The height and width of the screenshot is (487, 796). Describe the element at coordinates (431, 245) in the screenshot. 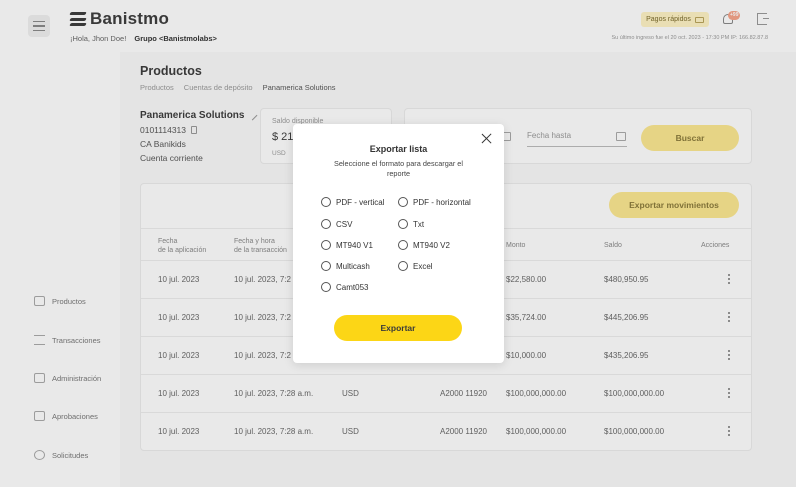

I see `option-label: MT940 V2` at that location.